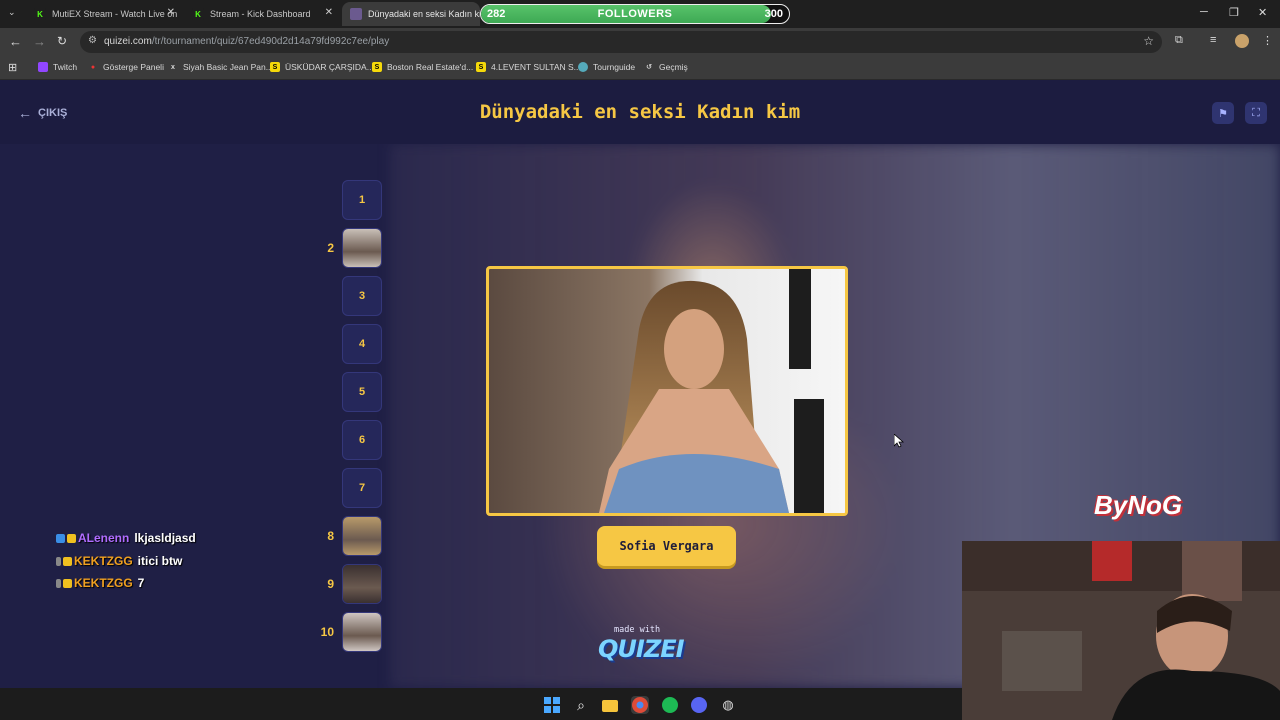  Describe the element at coordinates (1148, 41) in the screenshot. I see `bookmark-star-icon: ☆` at that location.